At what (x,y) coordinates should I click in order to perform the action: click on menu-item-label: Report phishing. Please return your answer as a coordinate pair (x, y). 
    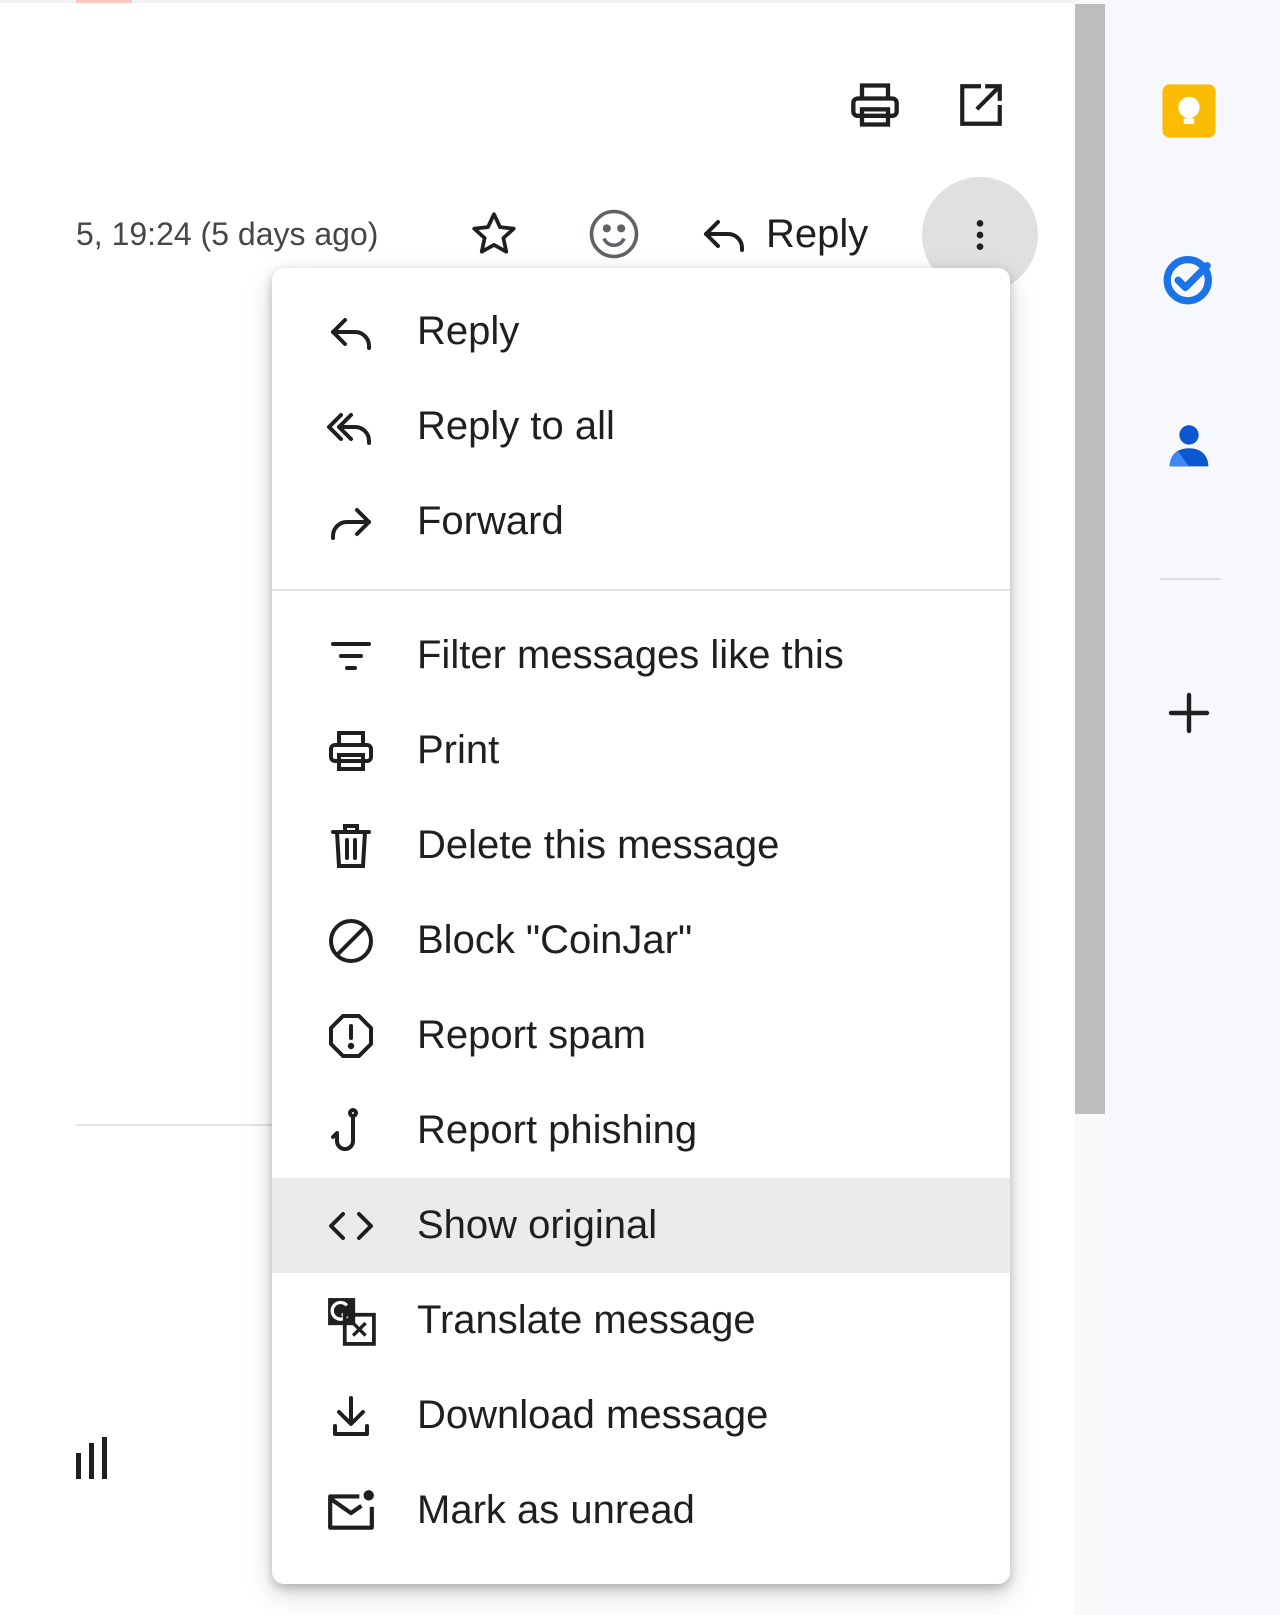
    Looking at the image, I should click on (557, 1130).